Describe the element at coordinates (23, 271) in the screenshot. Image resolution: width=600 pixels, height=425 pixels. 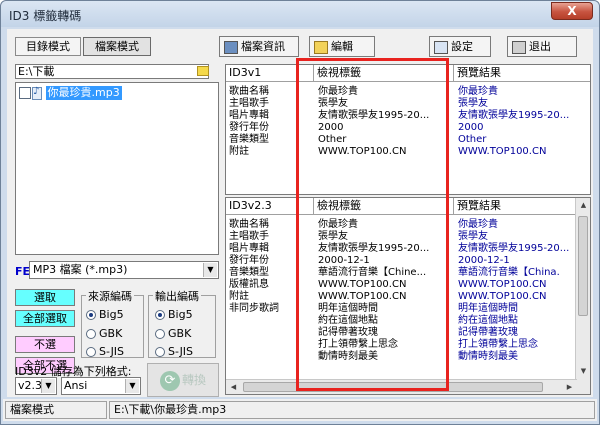
I see `filter-label: FE` at that location.